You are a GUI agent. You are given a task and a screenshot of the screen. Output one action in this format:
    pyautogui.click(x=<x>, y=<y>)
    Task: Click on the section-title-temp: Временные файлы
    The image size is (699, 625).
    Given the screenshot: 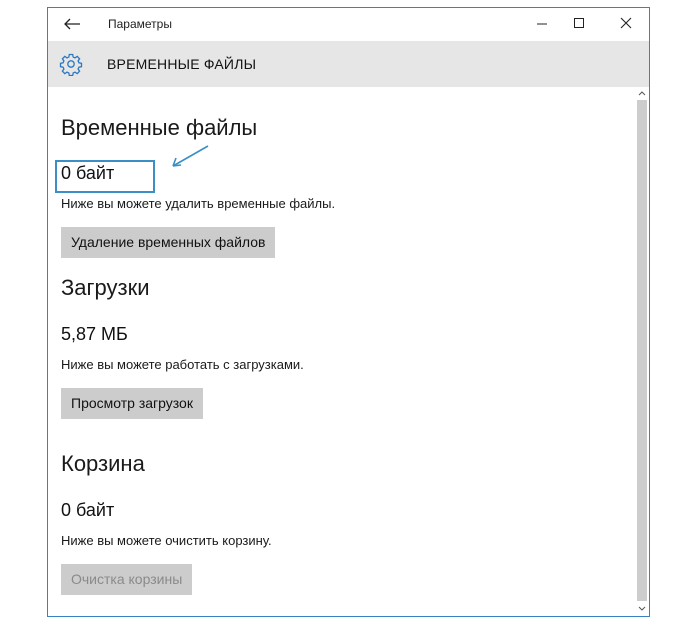 What is the action you would take?
    pyautogui.click(x=159, y=127)
    